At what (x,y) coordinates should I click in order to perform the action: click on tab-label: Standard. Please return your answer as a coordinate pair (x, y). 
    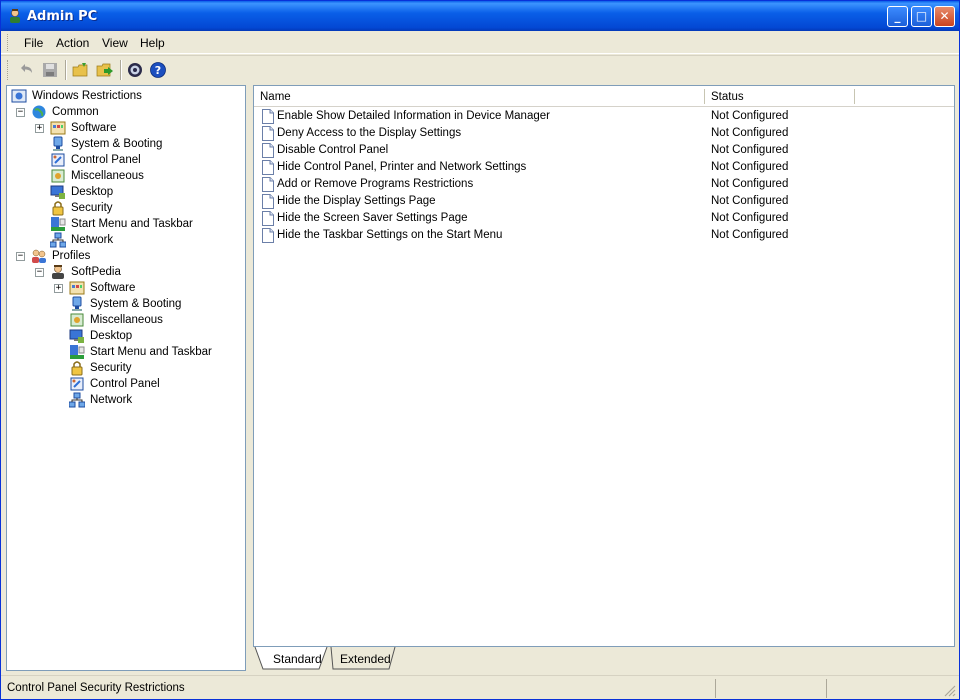
    Looking at the image, I should click on (297, 659).